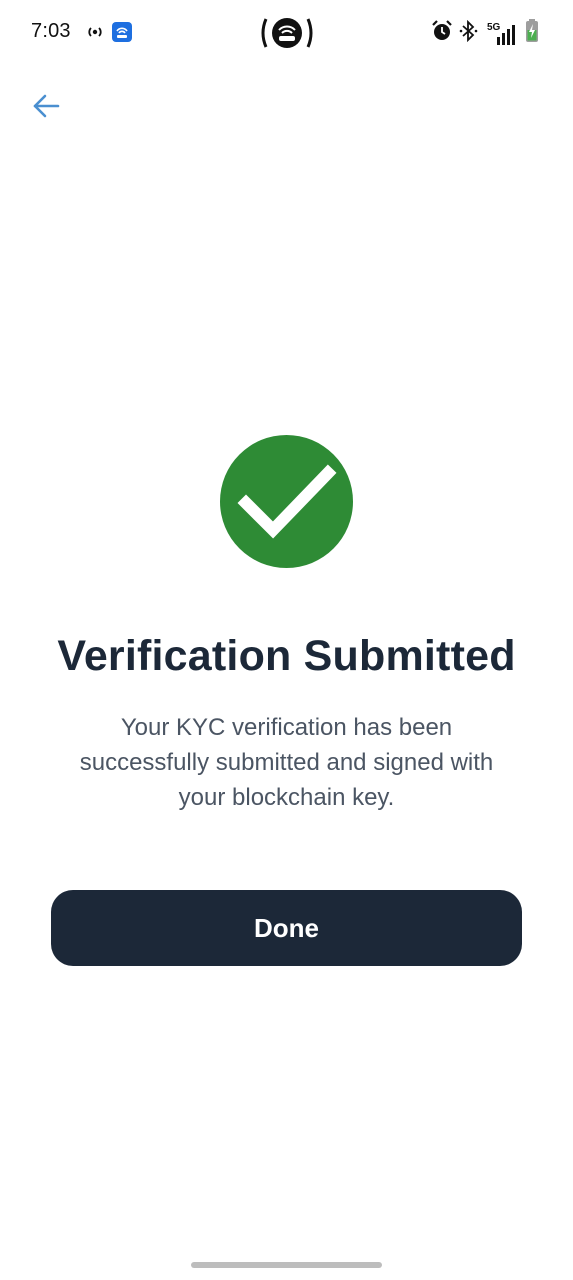 This screenshot has width=573, height=1280. What do you see at coordinates (442, 33) in the screenshot?
I see `alarm-icon` at bounding box center [442, 33].